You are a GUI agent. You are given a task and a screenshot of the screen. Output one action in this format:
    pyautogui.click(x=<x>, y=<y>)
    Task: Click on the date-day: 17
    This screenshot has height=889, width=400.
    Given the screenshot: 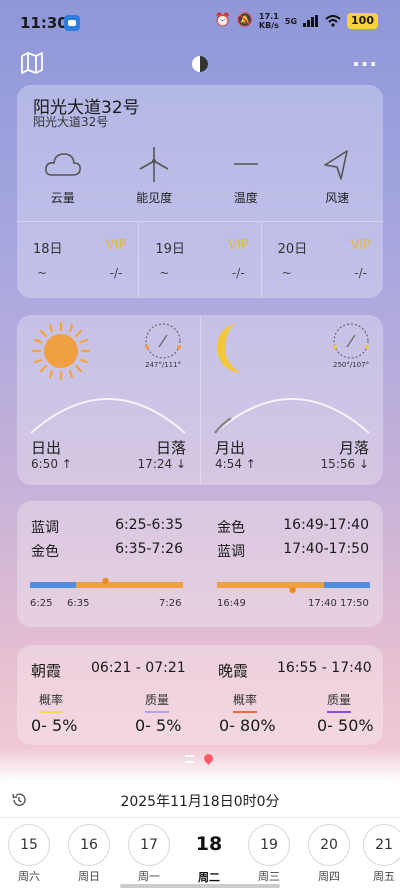 What is the action you would take?
    pyautogui.click(x=149, y=845)
    